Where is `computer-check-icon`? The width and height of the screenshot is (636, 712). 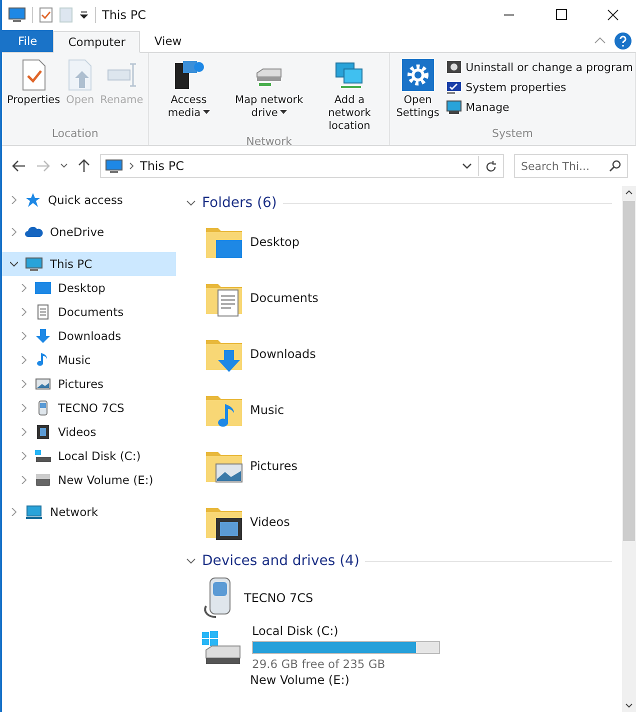
computer-check-icon is located at coordinates (454, 87).